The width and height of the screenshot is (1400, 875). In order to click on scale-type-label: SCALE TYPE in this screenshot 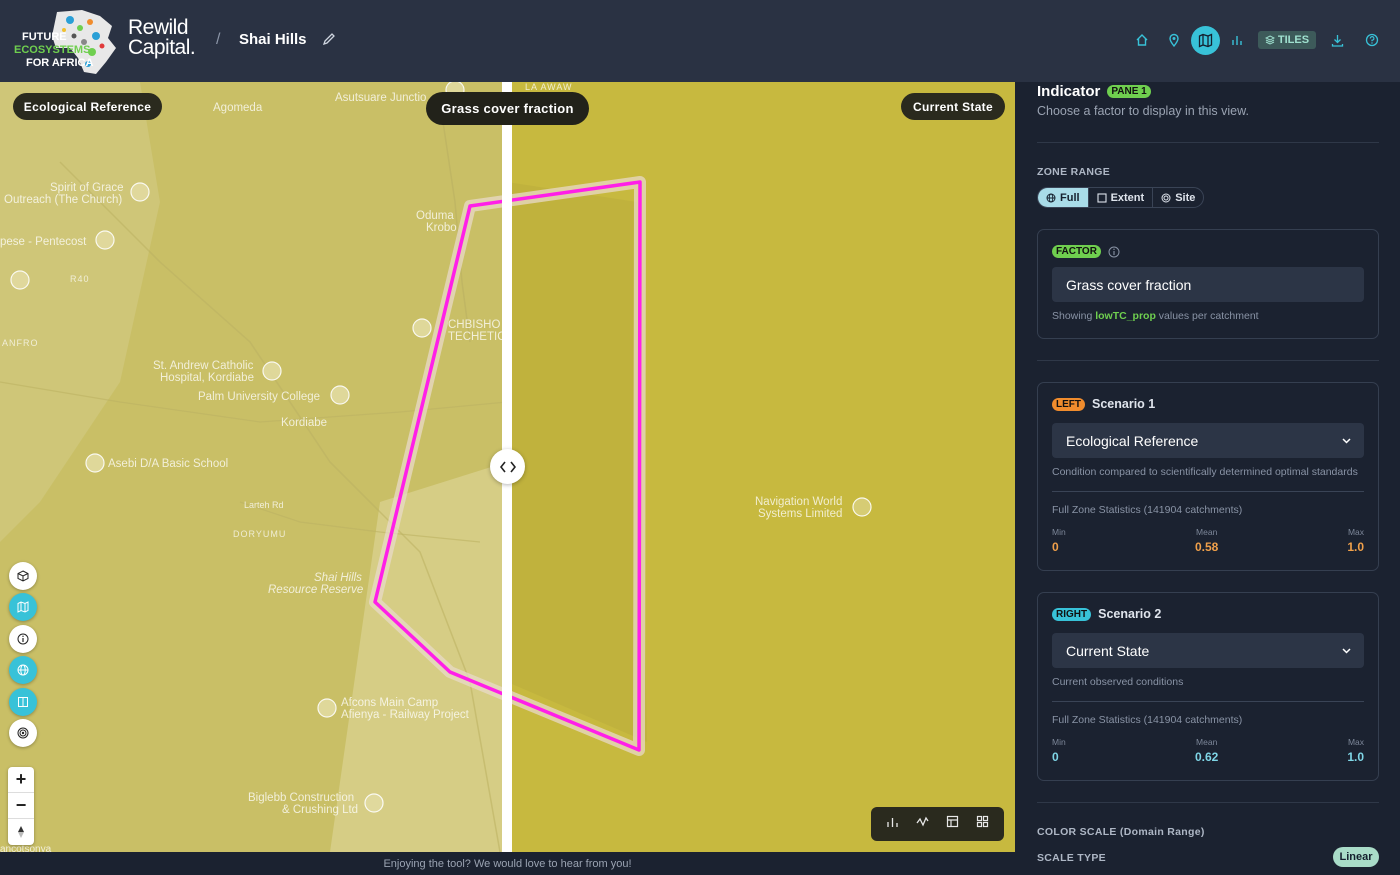, I will do `click(1071, 858)`.